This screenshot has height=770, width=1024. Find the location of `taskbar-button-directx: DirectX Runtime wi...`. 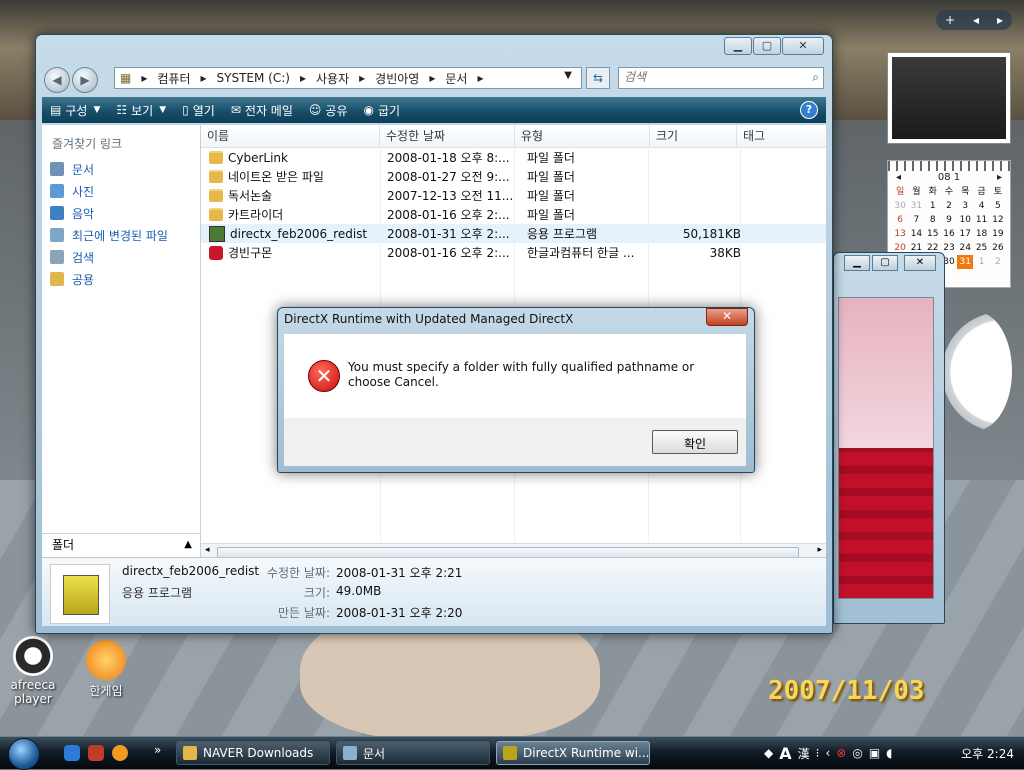

taskbar-button-directx: DirectX Runtime wi... is located at coordinates (573, 753).